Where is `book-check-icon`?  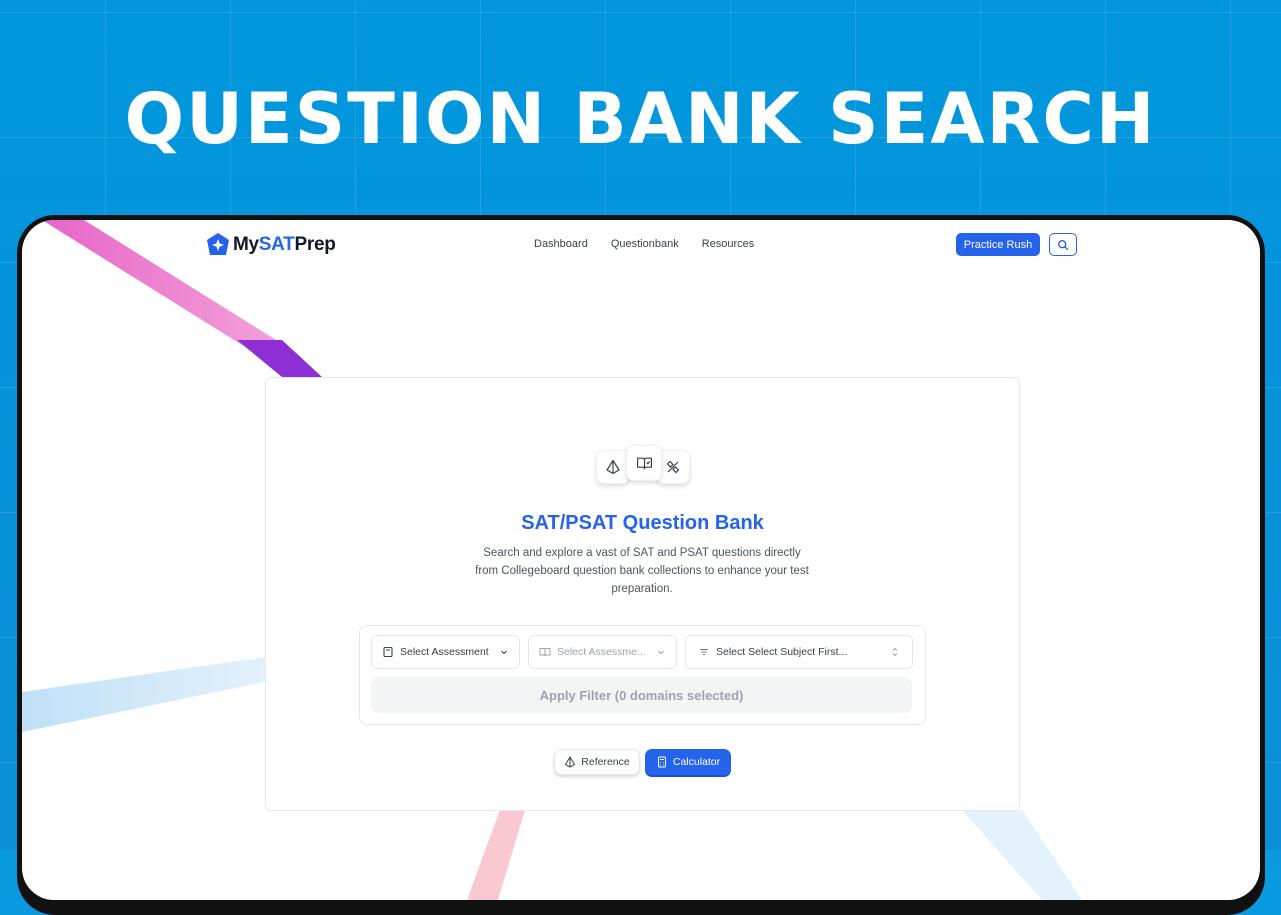
book-check-icon is located at coordinates (644, 463).